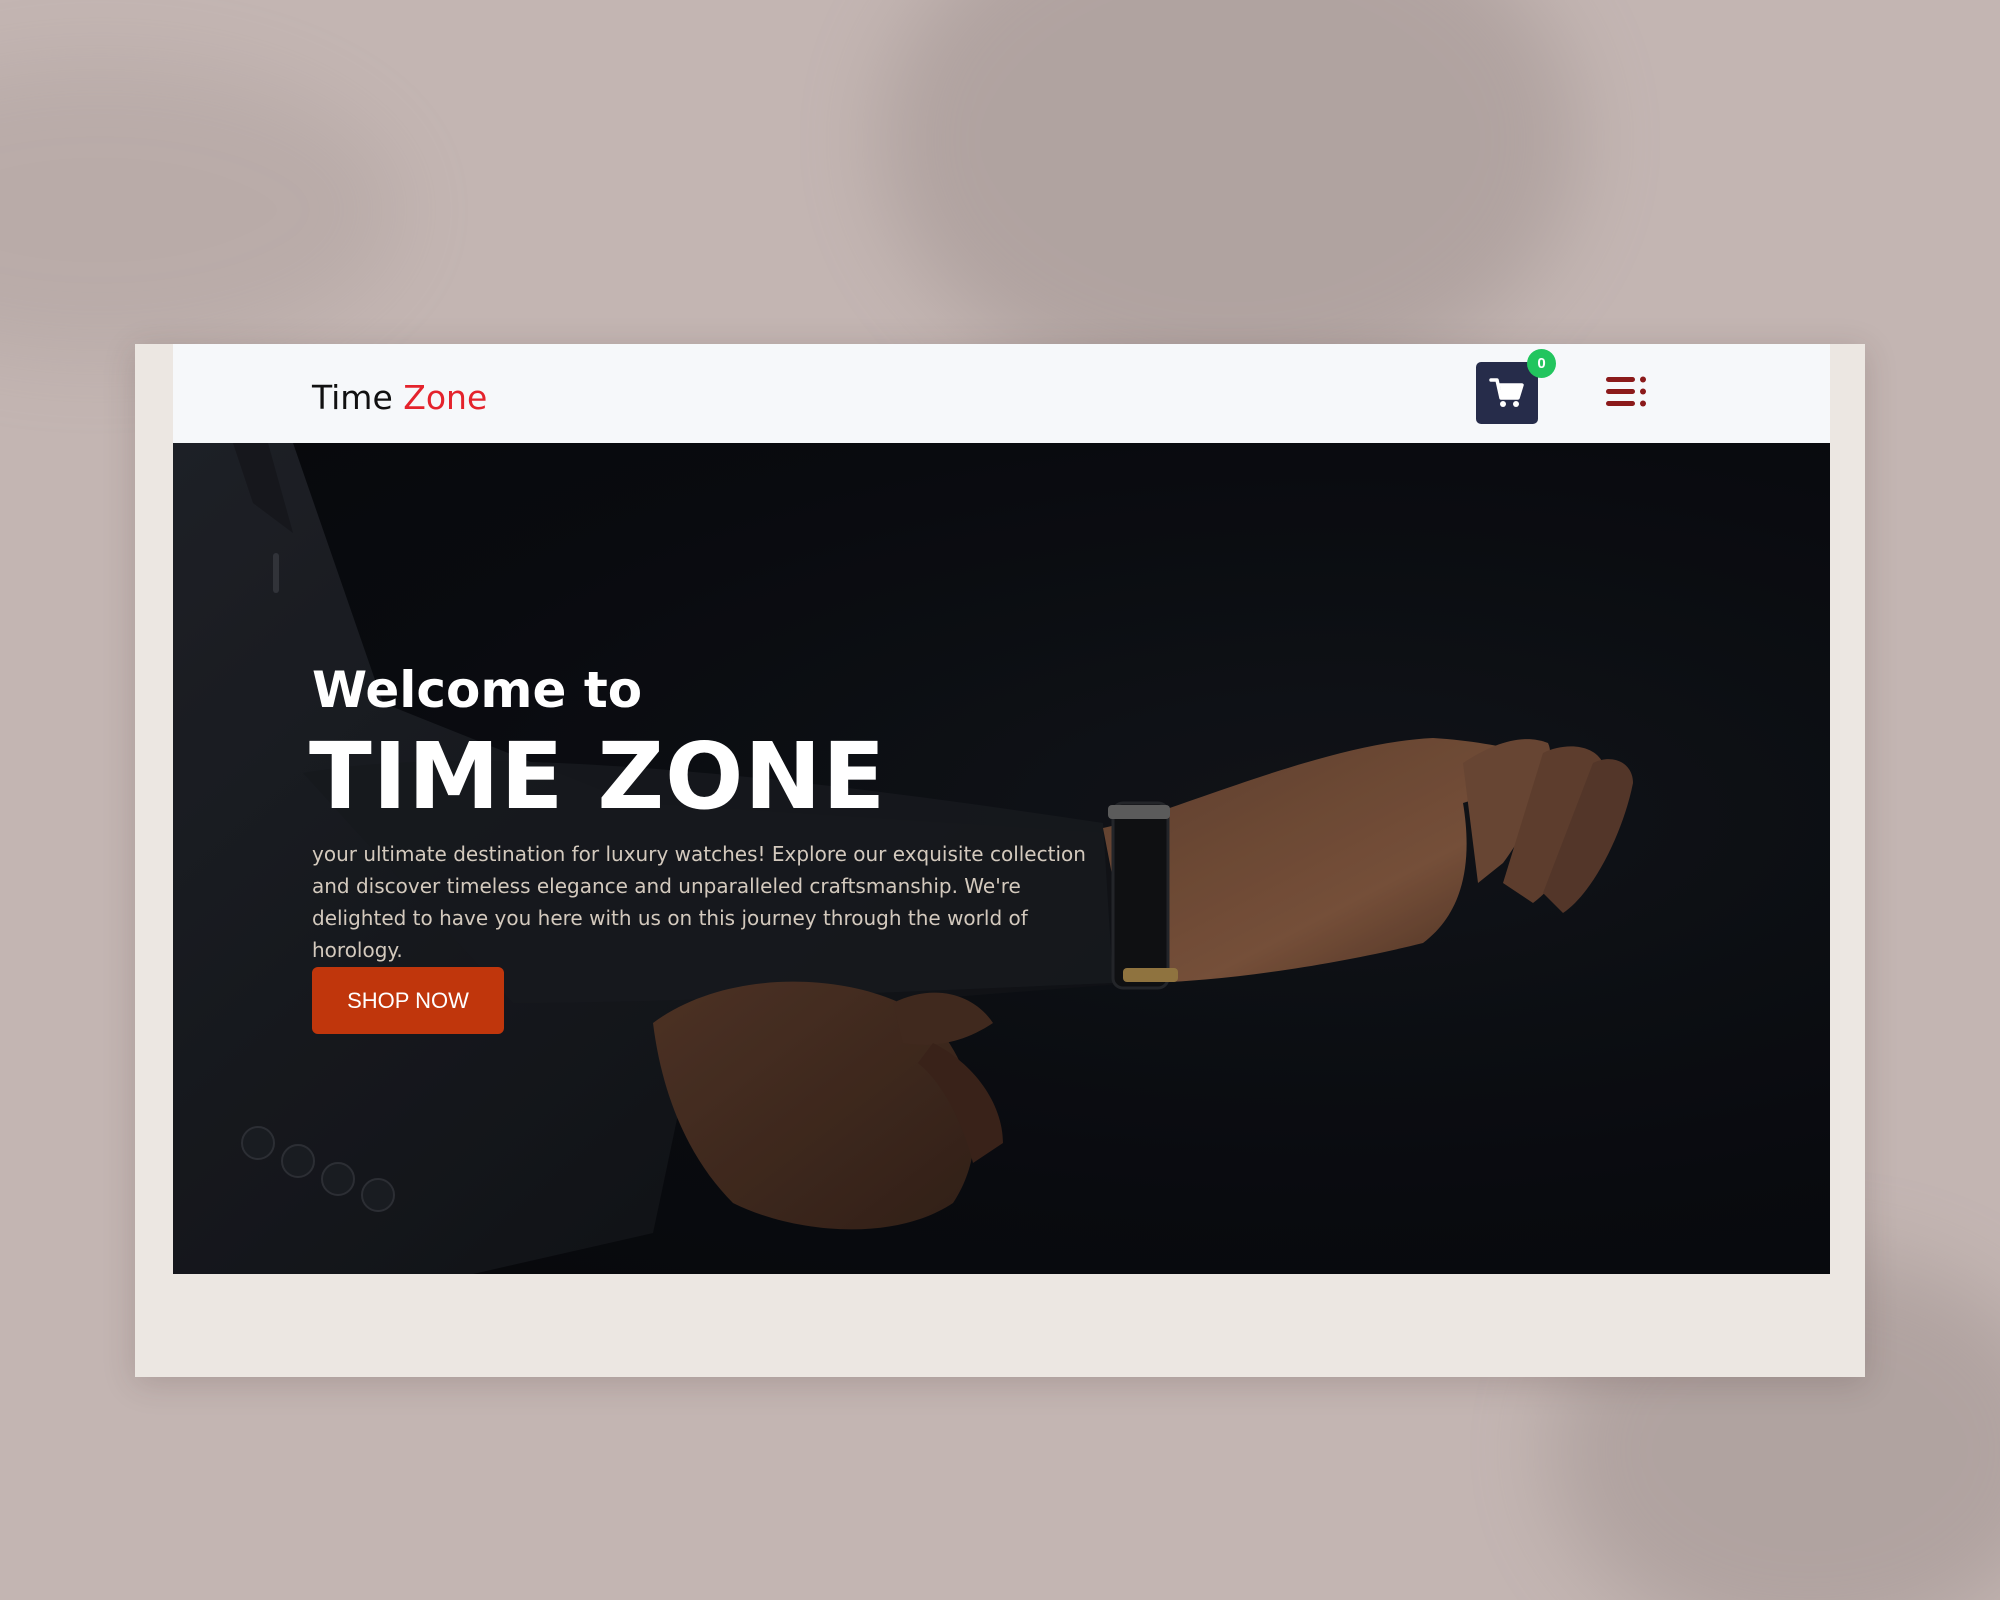  Describe the element at coordinates (1506, 392) in the screenshot. I see `shopping-cart-icon` at that location.